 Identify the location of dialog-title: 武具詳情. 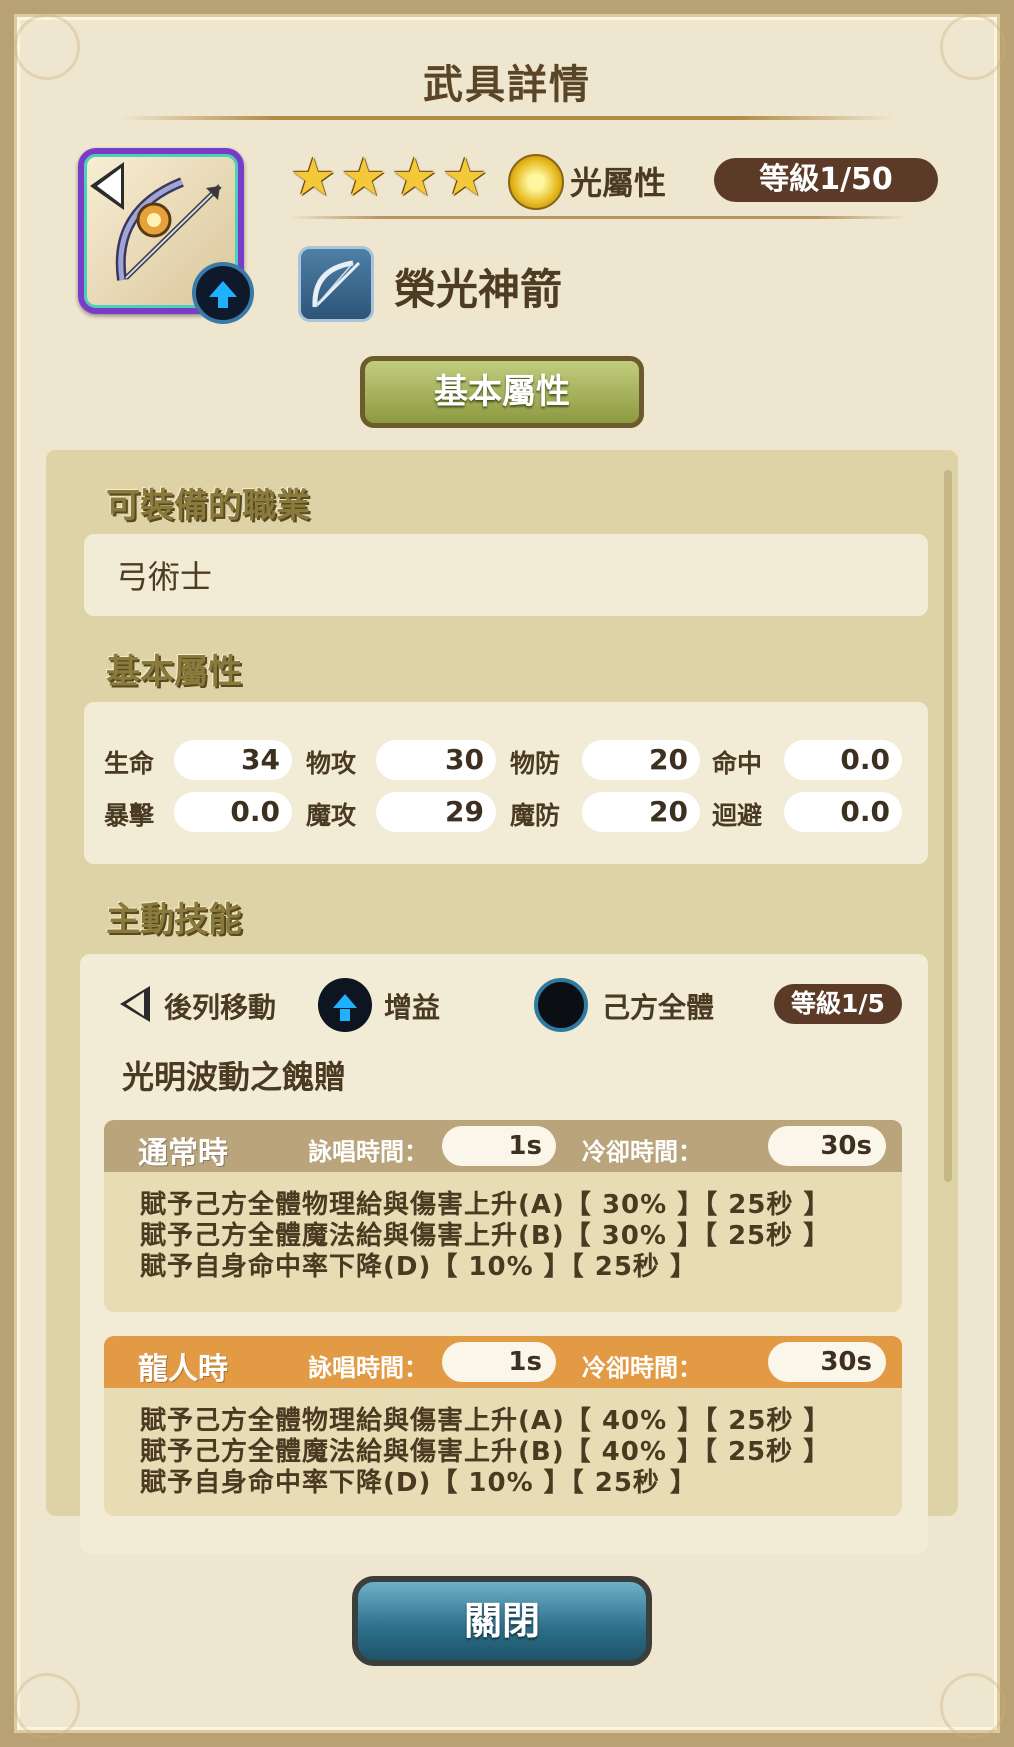
(507, 85).